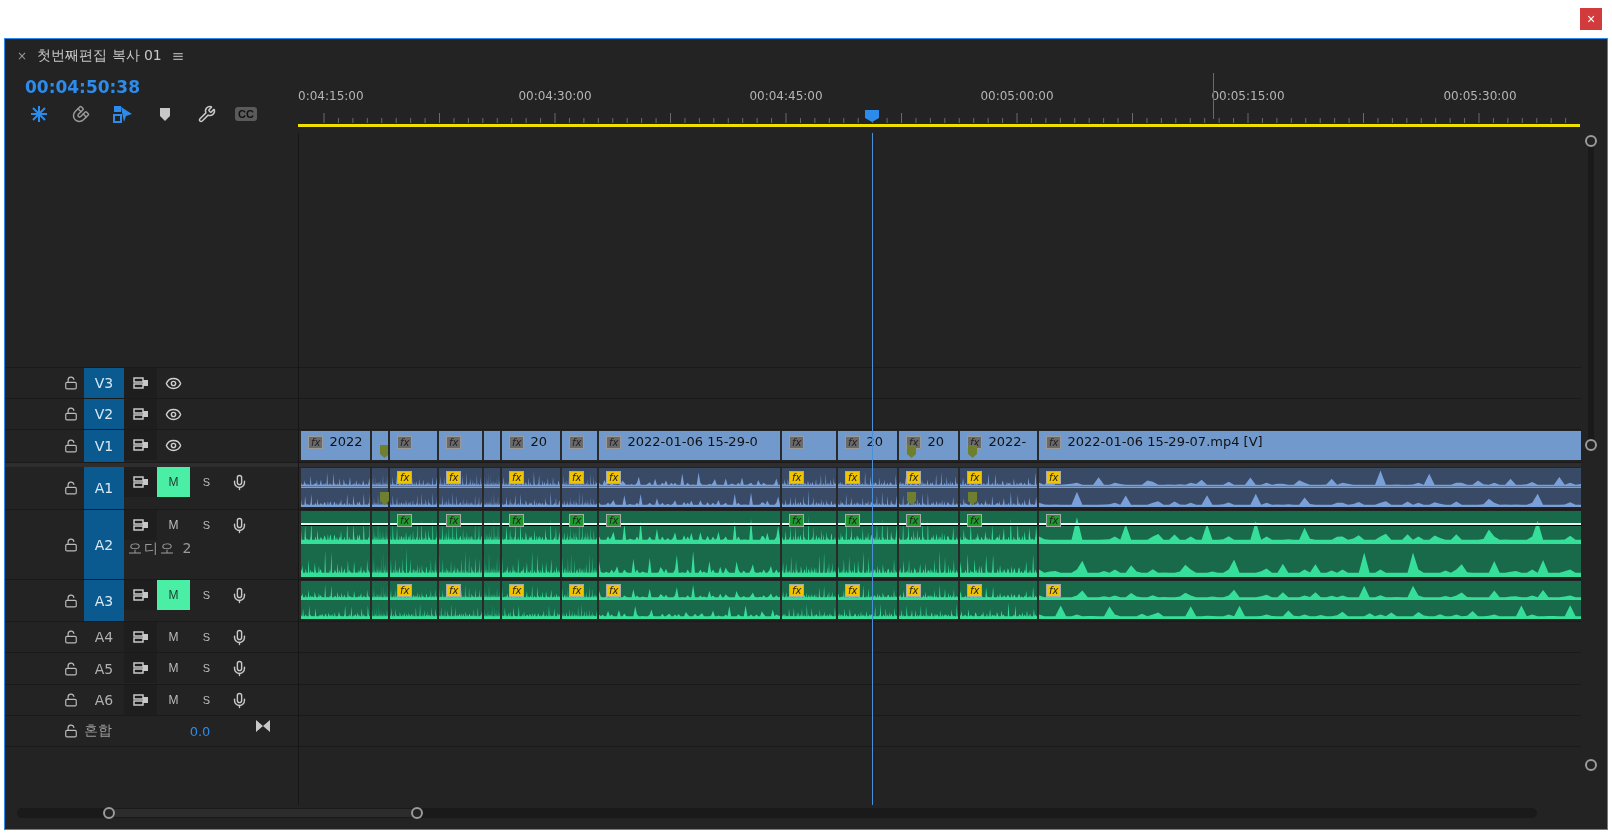 The image size is (1612, 834). I want to click on time-ruler: 0:04:15:00 00:04:30:00 00:04:45:00 00:05:00:00 00:05:15:00 00:05:30:00, so click(939, 103).